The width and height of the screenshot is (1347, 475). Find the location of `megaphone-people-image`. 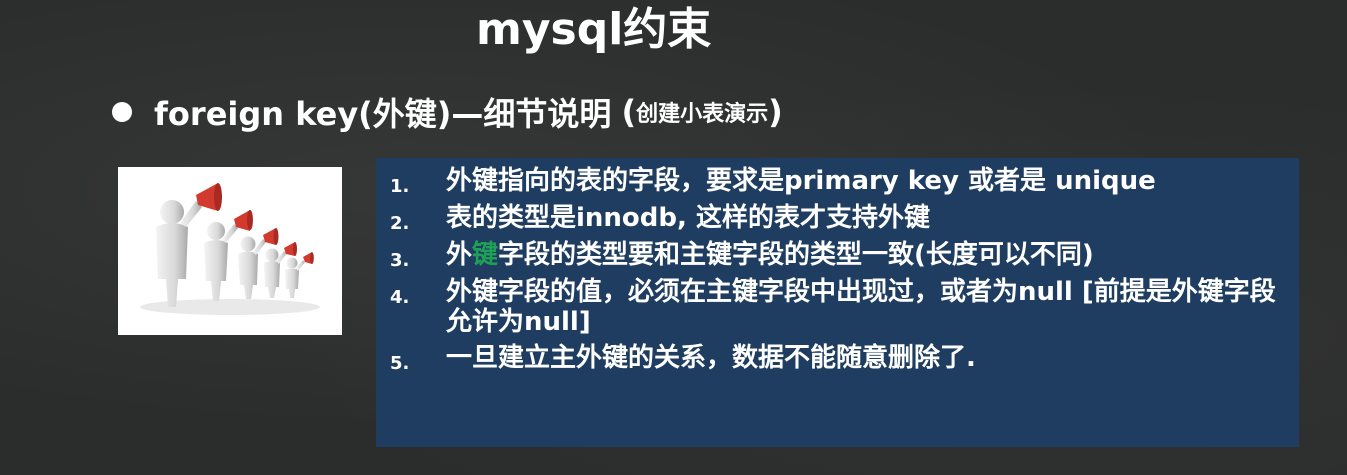

megaphone-people-image is located at coordinates (230, 251).